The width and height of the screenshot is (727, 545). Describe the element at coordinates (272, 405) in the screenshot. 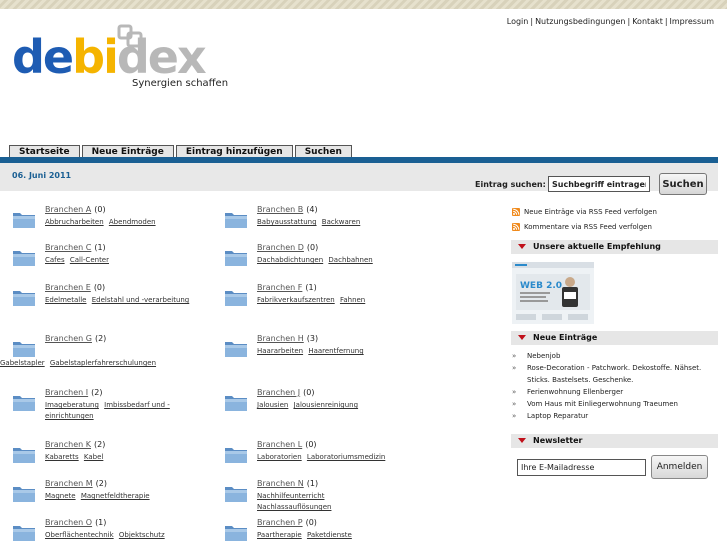

I see `subcategory-link: Jalousien` at that location.